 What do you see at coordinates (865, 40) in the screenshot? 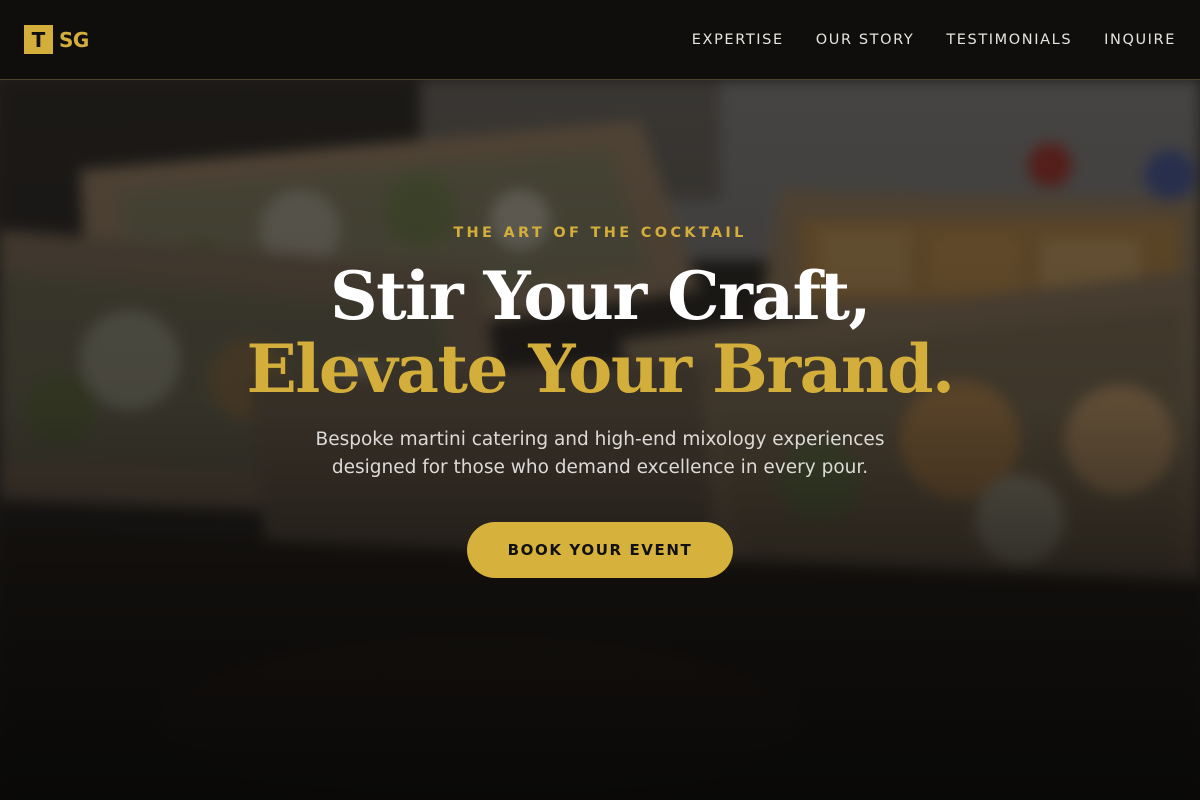
I see `nav-link-our-story: OUR STORY` at bounding box center [865, 40].